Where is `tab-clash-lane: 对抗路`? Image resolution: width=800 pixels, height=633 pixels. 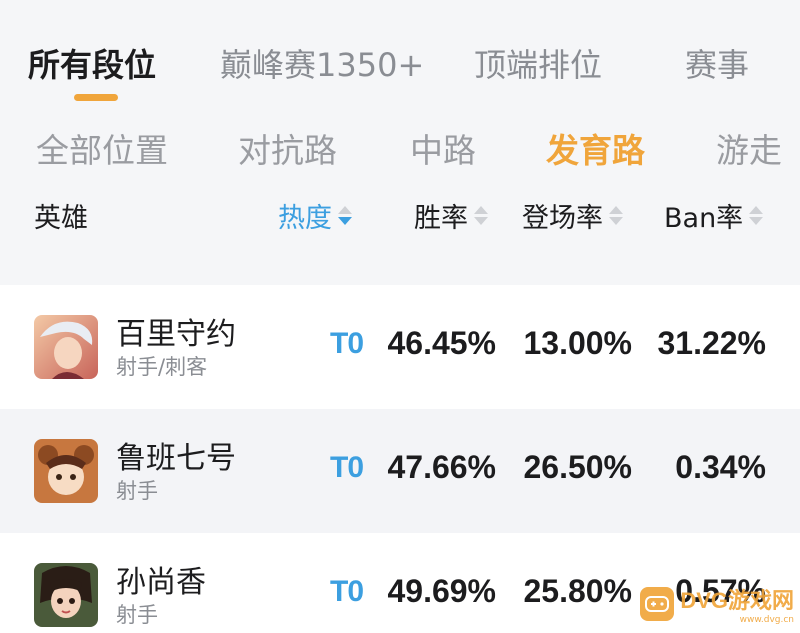 tab-clash-lane: 对抗路 is located at coordinates (287, 148).